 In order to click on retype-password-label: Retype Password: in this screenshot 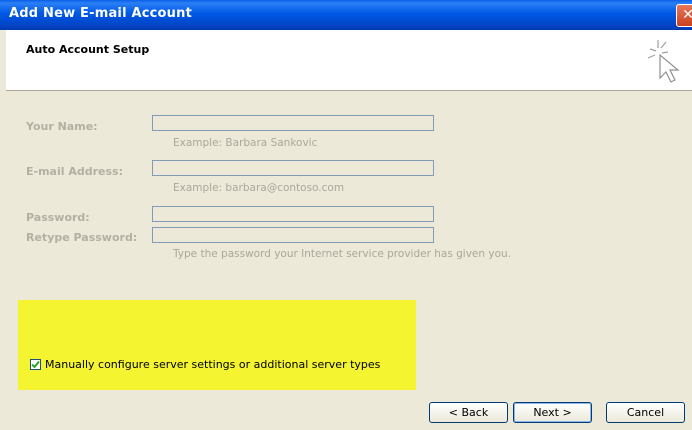, I will do `click(82, 237)`.